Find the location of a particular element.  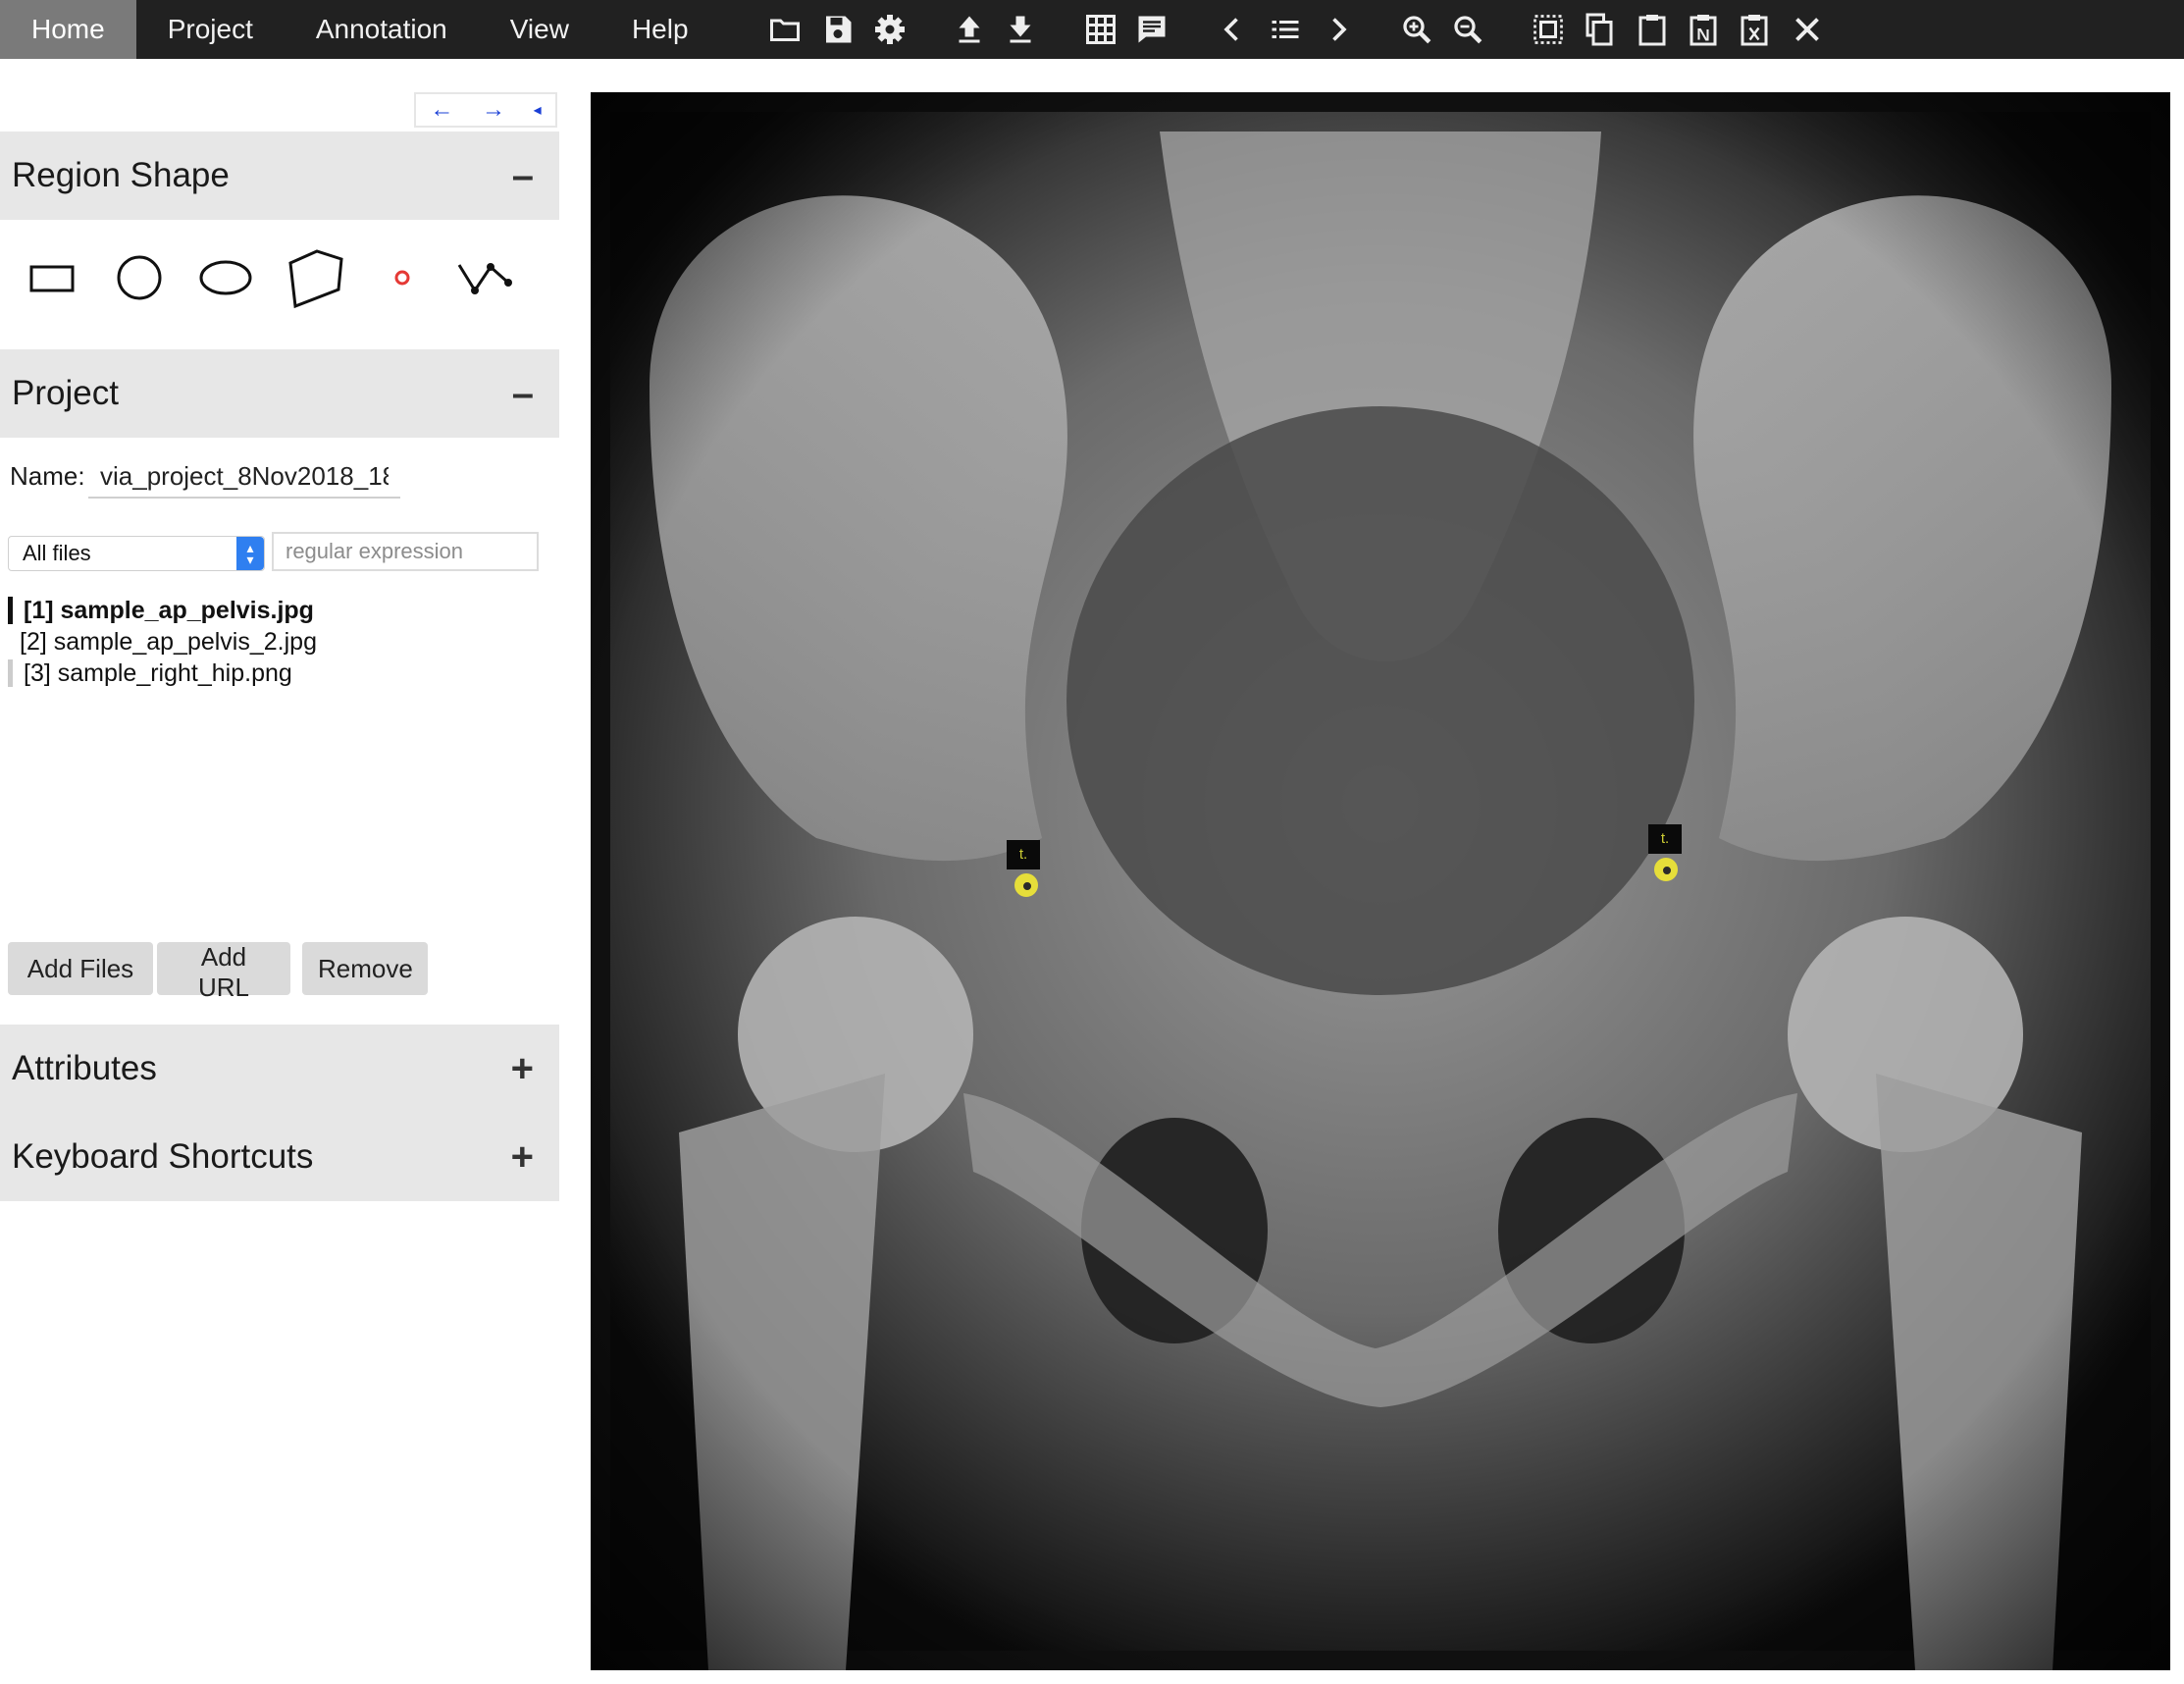

file-name: [3] sample_right_hip.png is located at coordinates (158, 673).